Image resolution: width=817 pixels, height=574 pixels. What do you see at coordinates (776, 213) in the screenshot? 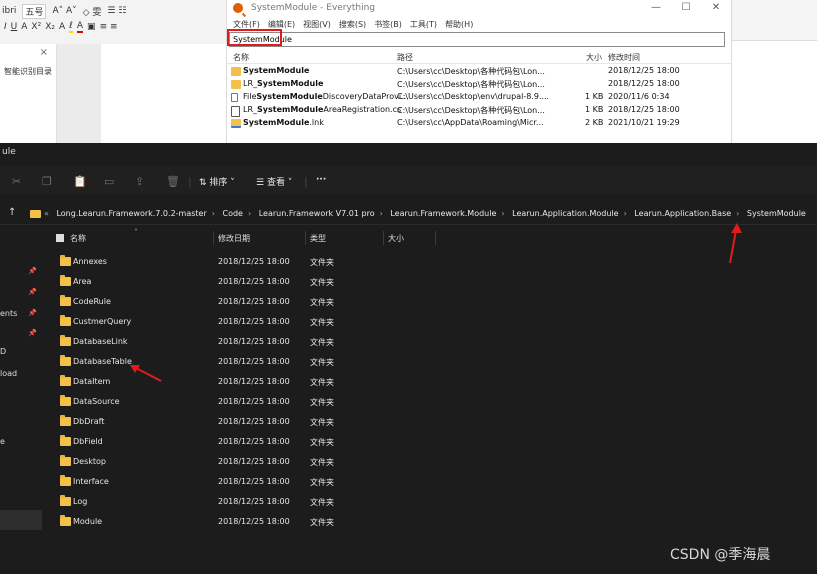
I see `breadcrumb-item-current: SystemModule` at bounding box center [776, 213].